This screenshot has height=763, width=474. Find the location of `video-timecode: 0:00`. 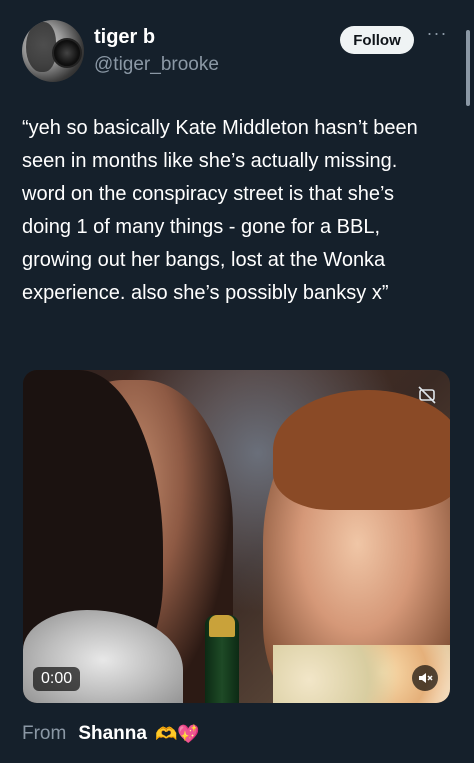

video-timecode: 0:00 is located at coordinates (57, 679).